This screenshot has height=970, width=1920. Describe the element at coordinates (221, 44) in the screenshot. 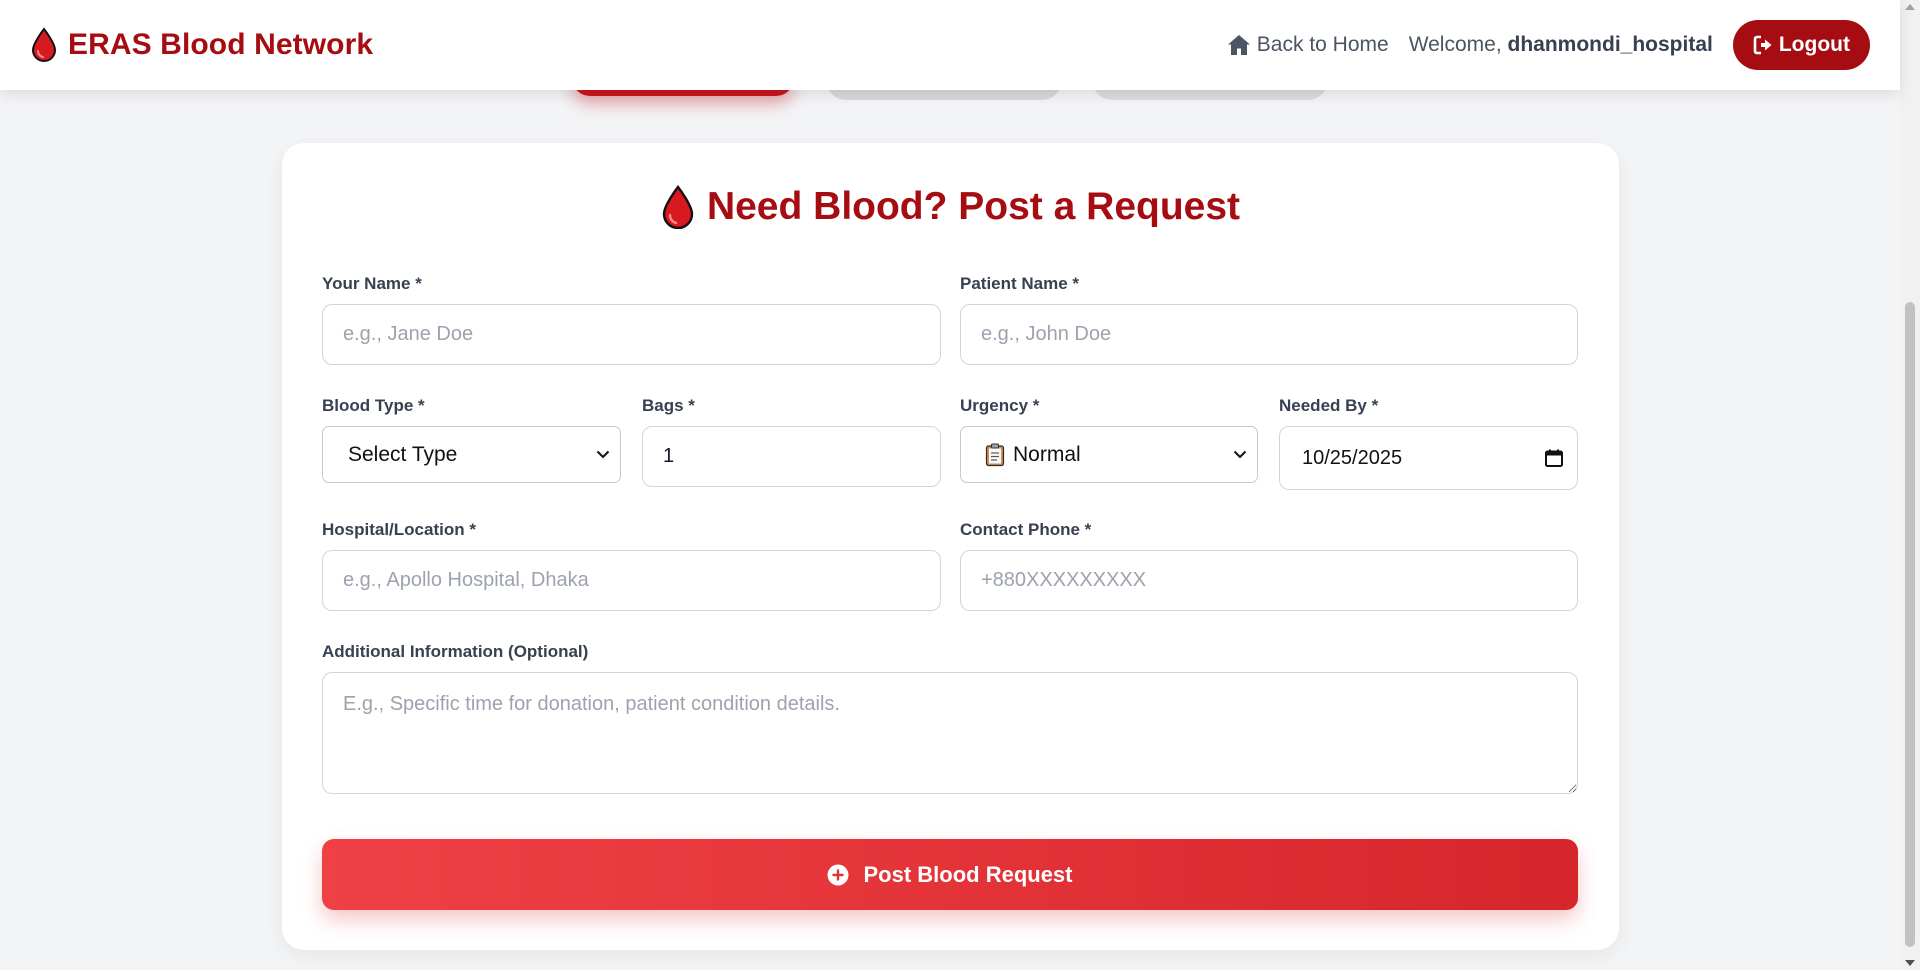

I see `brand-title: ERAS Blood Network` at that location.